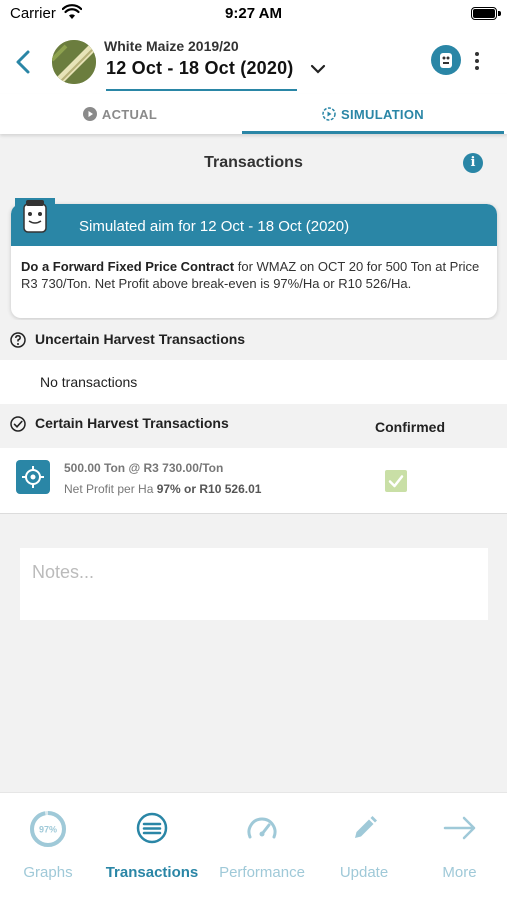 This screenshot has height=900, width=507. I want to click on transaction-summary: 500.00 Ton @ R3 730.00/Ton, so click(144, 468).